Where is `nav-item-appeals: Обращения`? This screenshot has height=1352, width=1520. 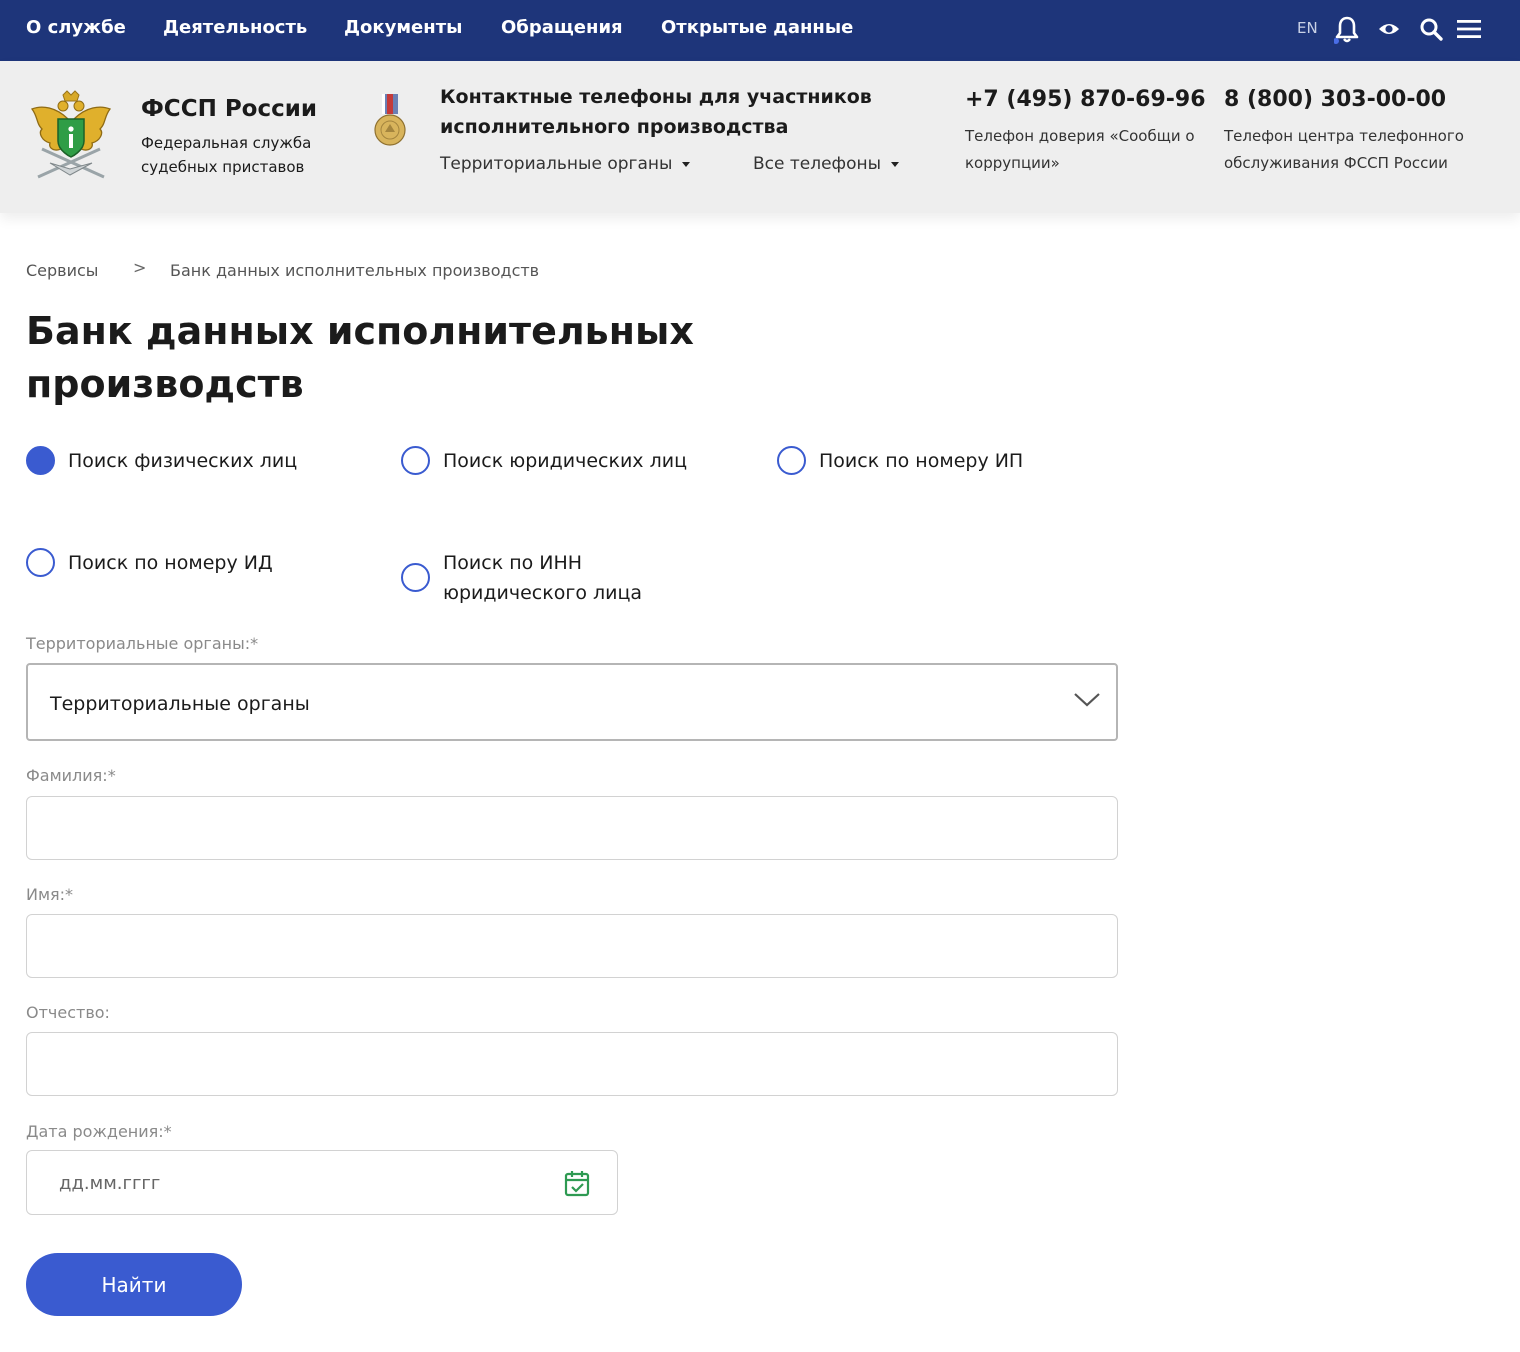
nav-item-appeals: Обращения is located at coordinates (562, 27).